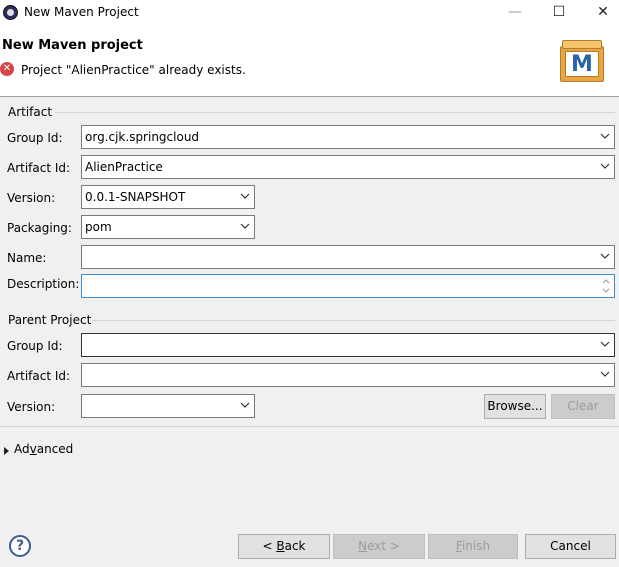 This screenshot has width=619, height=567. Describe the element at coordinates (31, 198) in the screenshot. I see `version-label: Version:` at that location.